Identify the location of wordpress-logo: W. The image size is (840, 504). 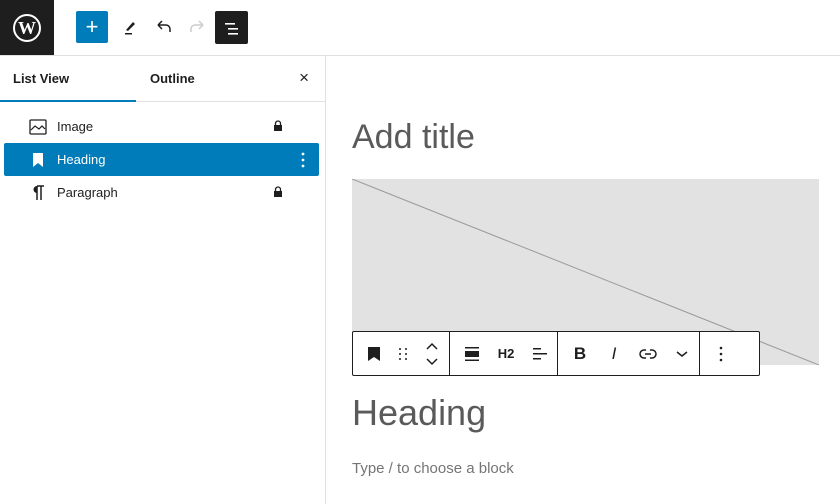
(27, 27).